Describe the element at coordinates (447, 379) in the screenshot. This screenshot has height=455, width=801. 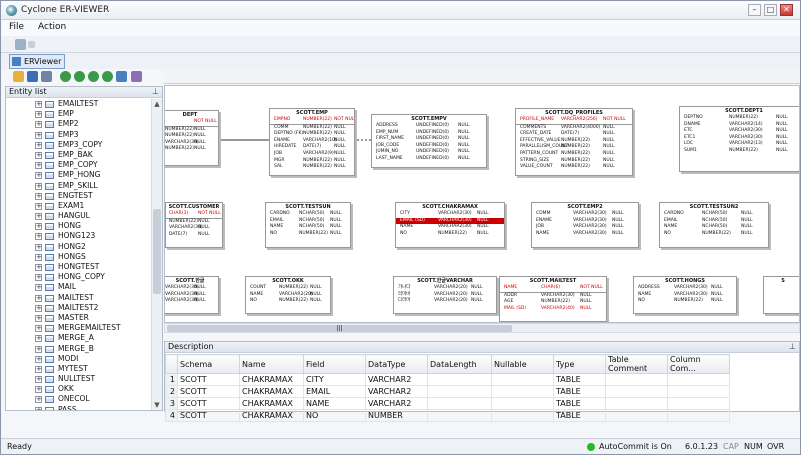
I see `table-row: 1 SCOTT CHAKRAMAX CITY VARCHAR2 TABLE` at that location.